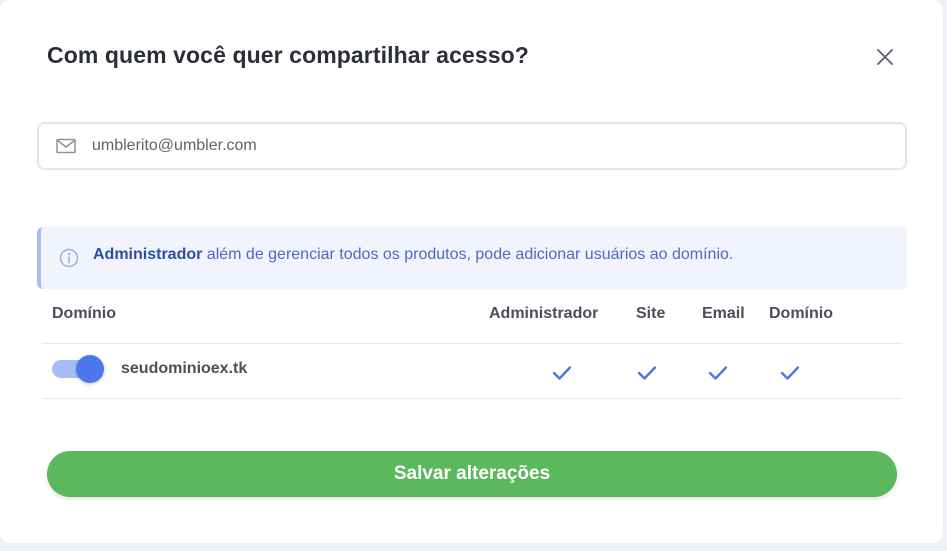 The height and width of the screenshot is (551, 947). What do you see at coordinates (288, 55) in the screenshot?
I see `dialog-title: Com quem você quer compartilhar acesso?` at bounding box center [288, 55].